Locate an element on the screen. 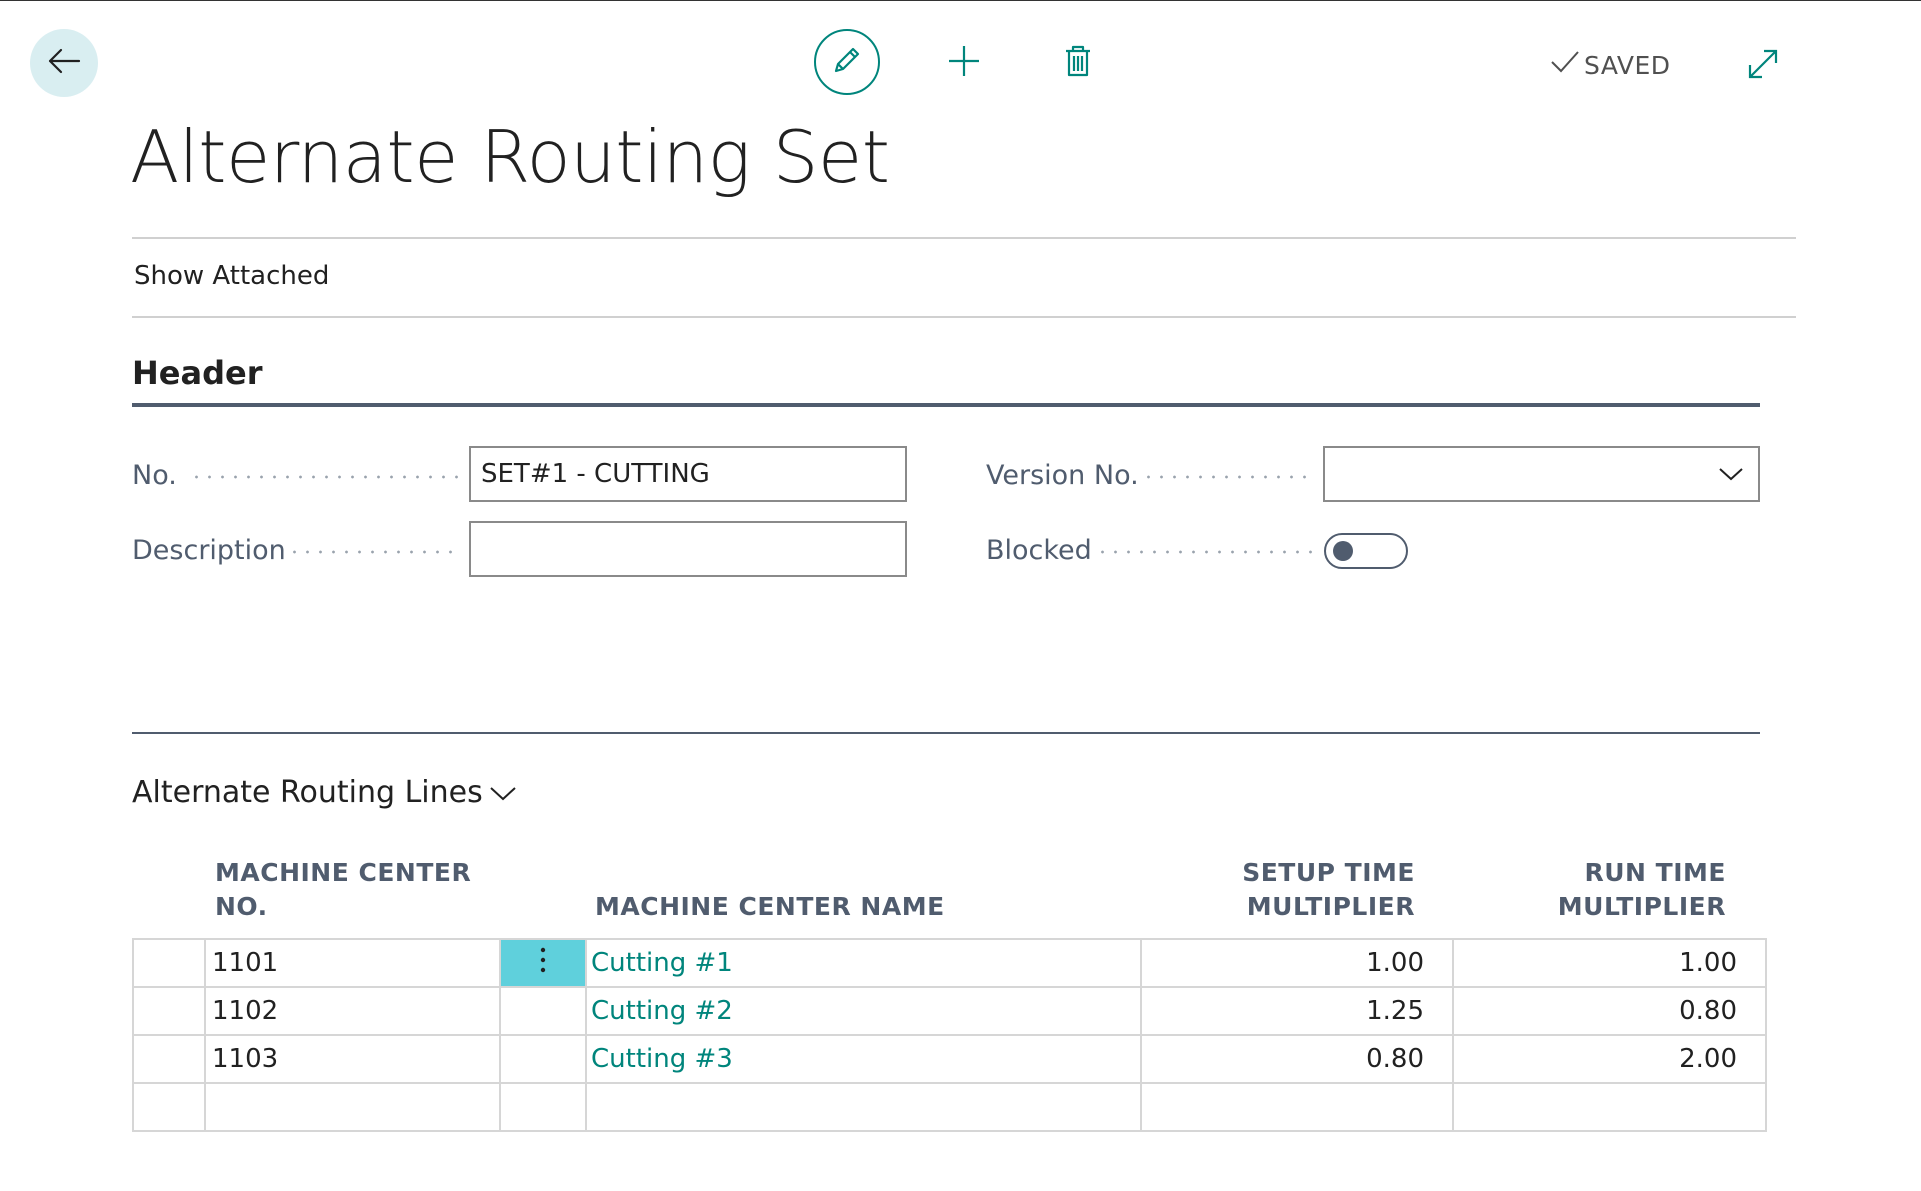 The height and width of the screenshot is (1191, 1921). more-vertical-icon is located at coordinates (543, 964).